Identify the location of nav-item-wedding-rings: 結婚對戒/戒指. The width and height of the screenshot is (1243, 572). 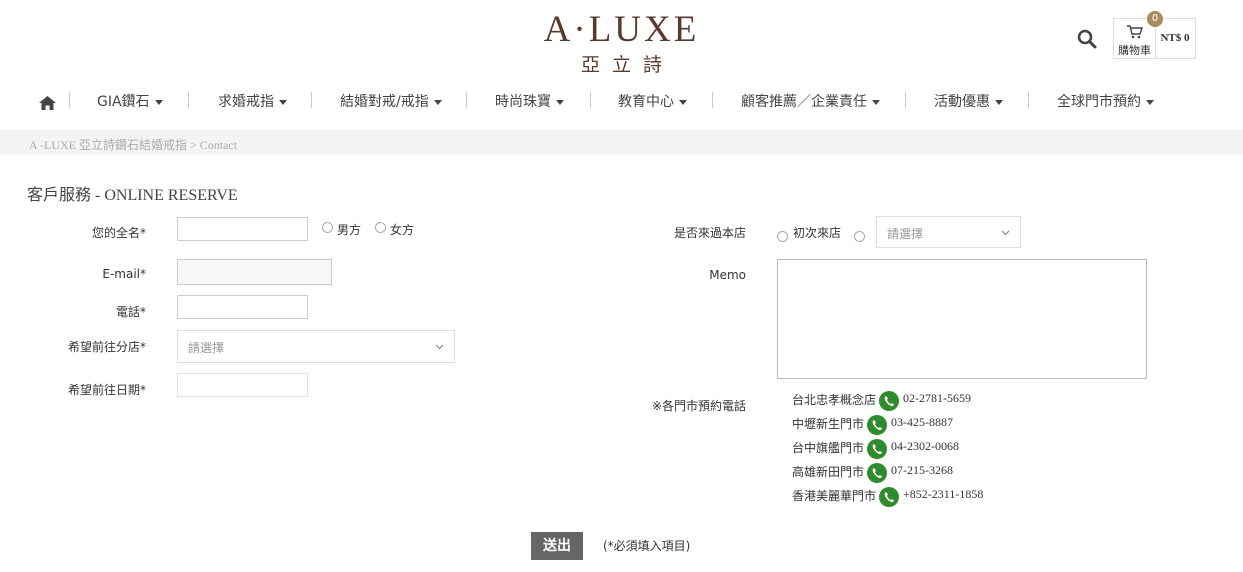
(391, 101).